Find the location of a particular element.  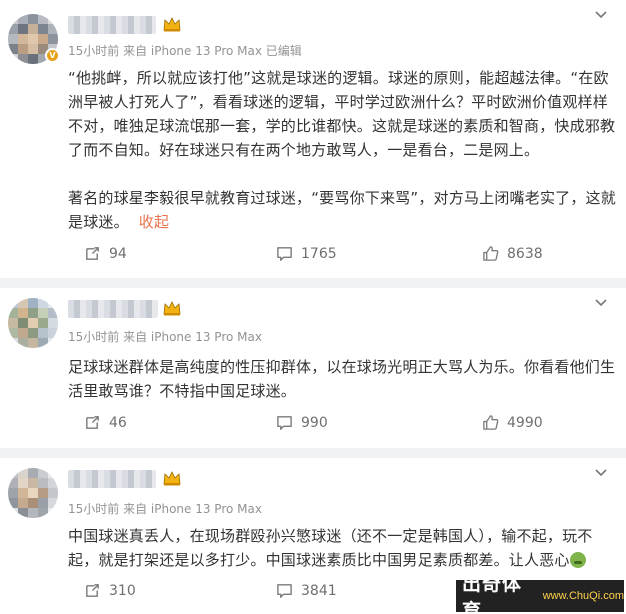

like-button: 8638 is located at coordinates (512, 253).